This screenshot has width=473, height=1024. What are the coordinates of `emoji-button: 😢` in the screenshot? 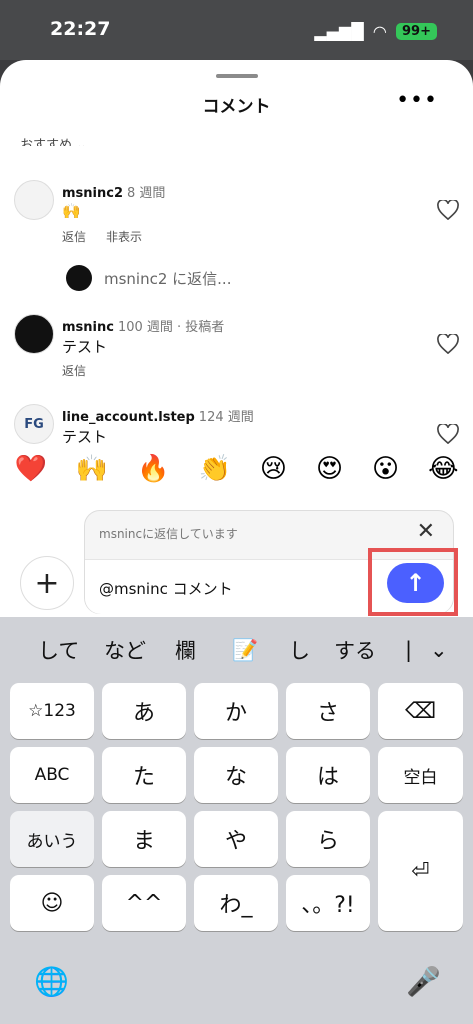 It's located at (273, 469).